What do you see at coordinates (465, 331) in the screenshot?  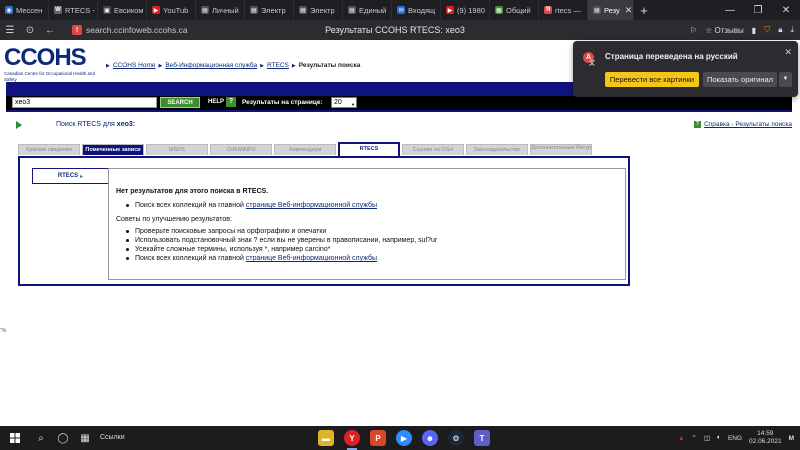 I see `footer-link: RTECS` at bounding box center [465, 331].